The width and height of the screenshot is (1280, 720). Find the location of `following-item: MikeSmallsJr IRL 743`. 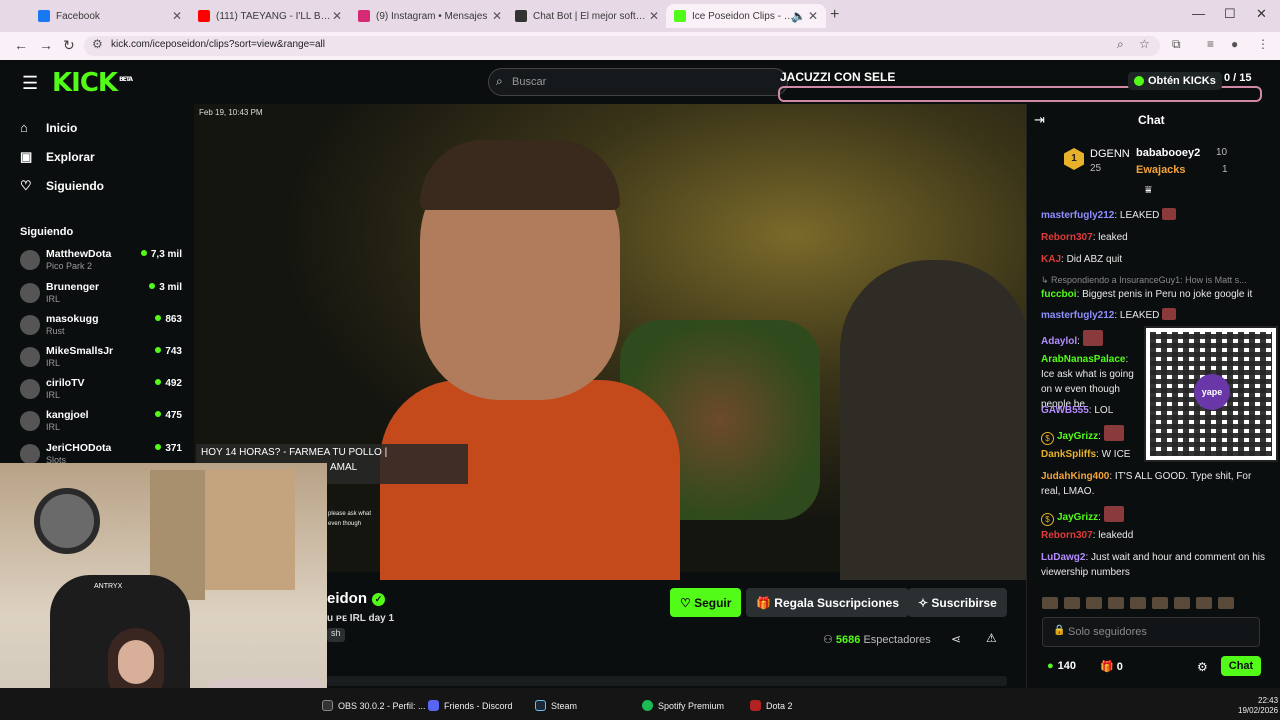

following-item: MikeSmallsJr IRL 743 is located at coordinates (101, 360).